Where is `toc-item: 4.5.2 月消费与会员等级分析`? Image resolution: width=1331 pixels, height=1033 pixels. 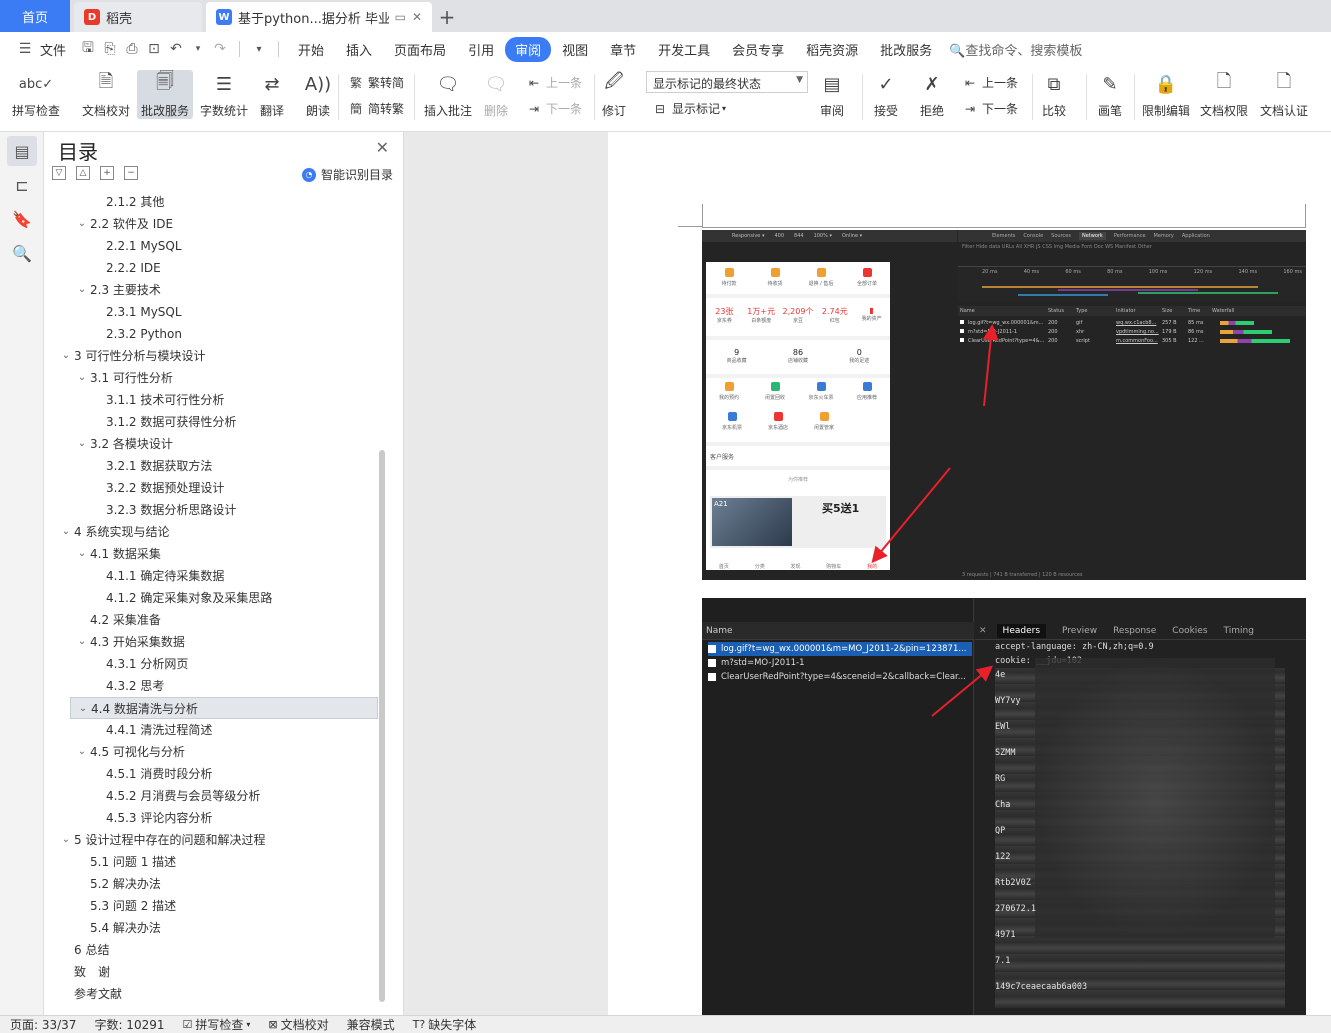 toc-item: 4.5.2 月消费与会员等级分析 is located at coordinates (214, 796).